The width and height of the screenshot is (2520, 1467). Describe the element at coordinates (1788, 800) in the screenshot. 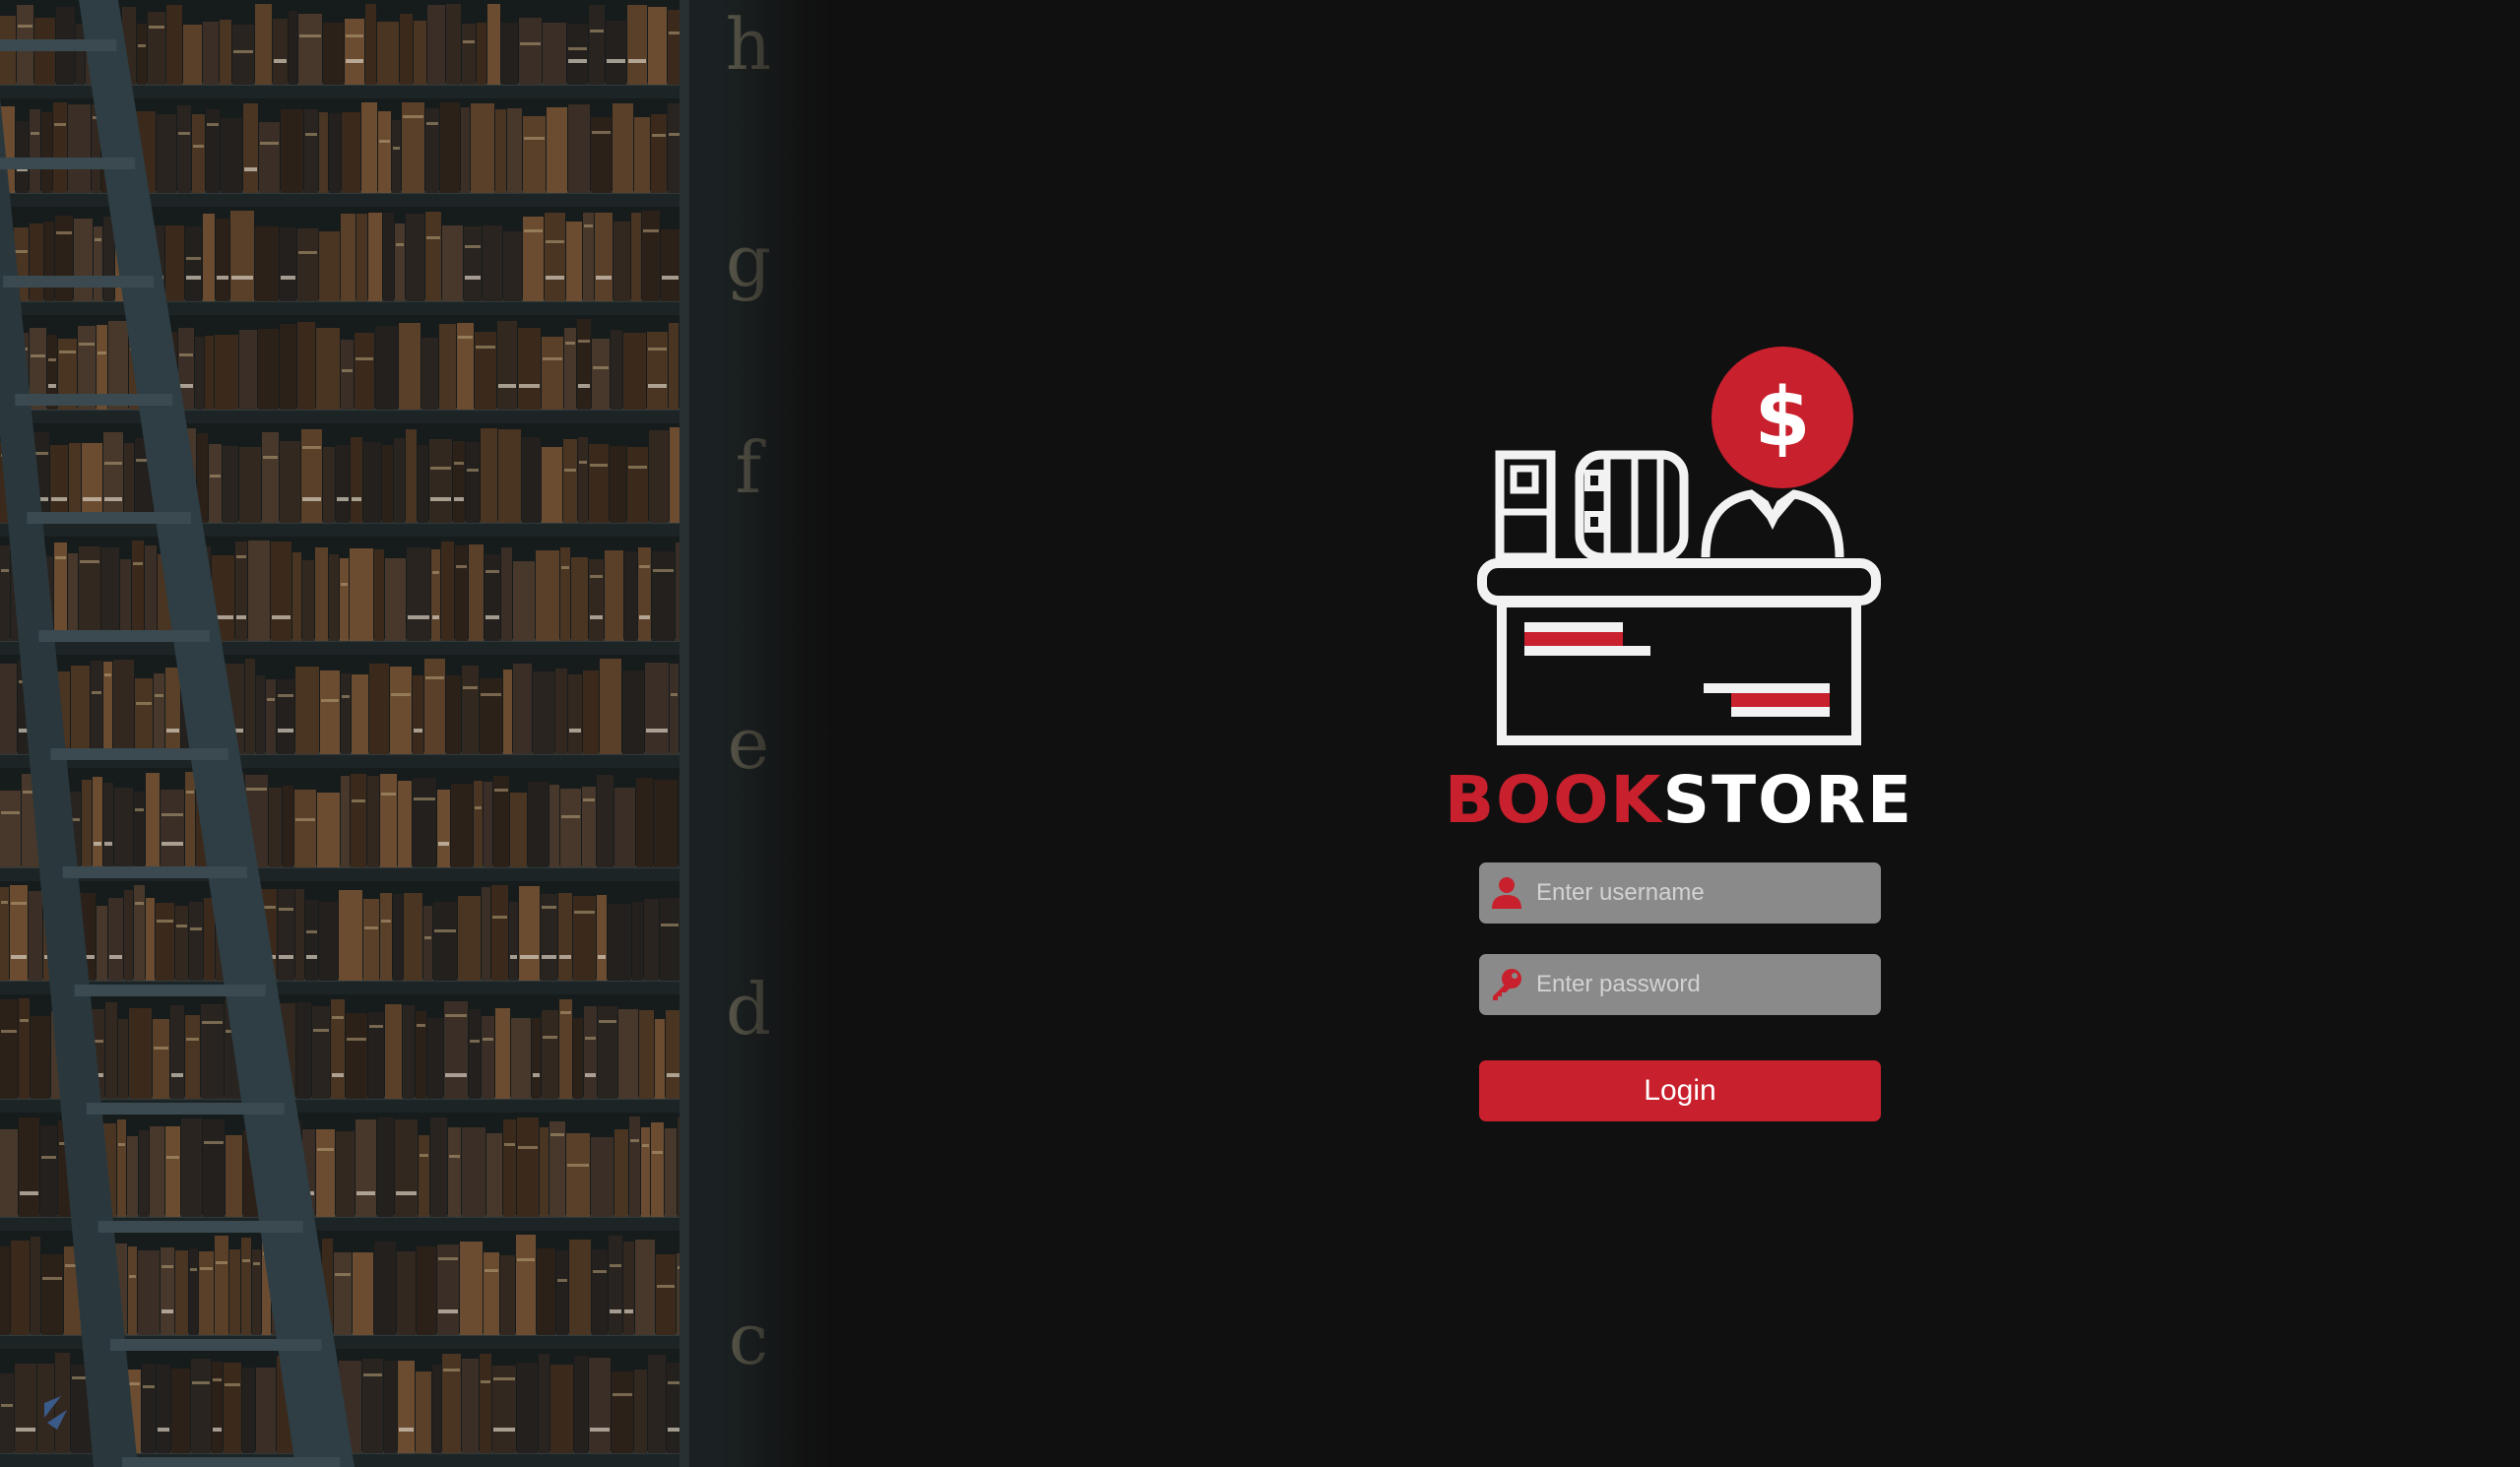

I see `brand-part-store: STORE` at that location.